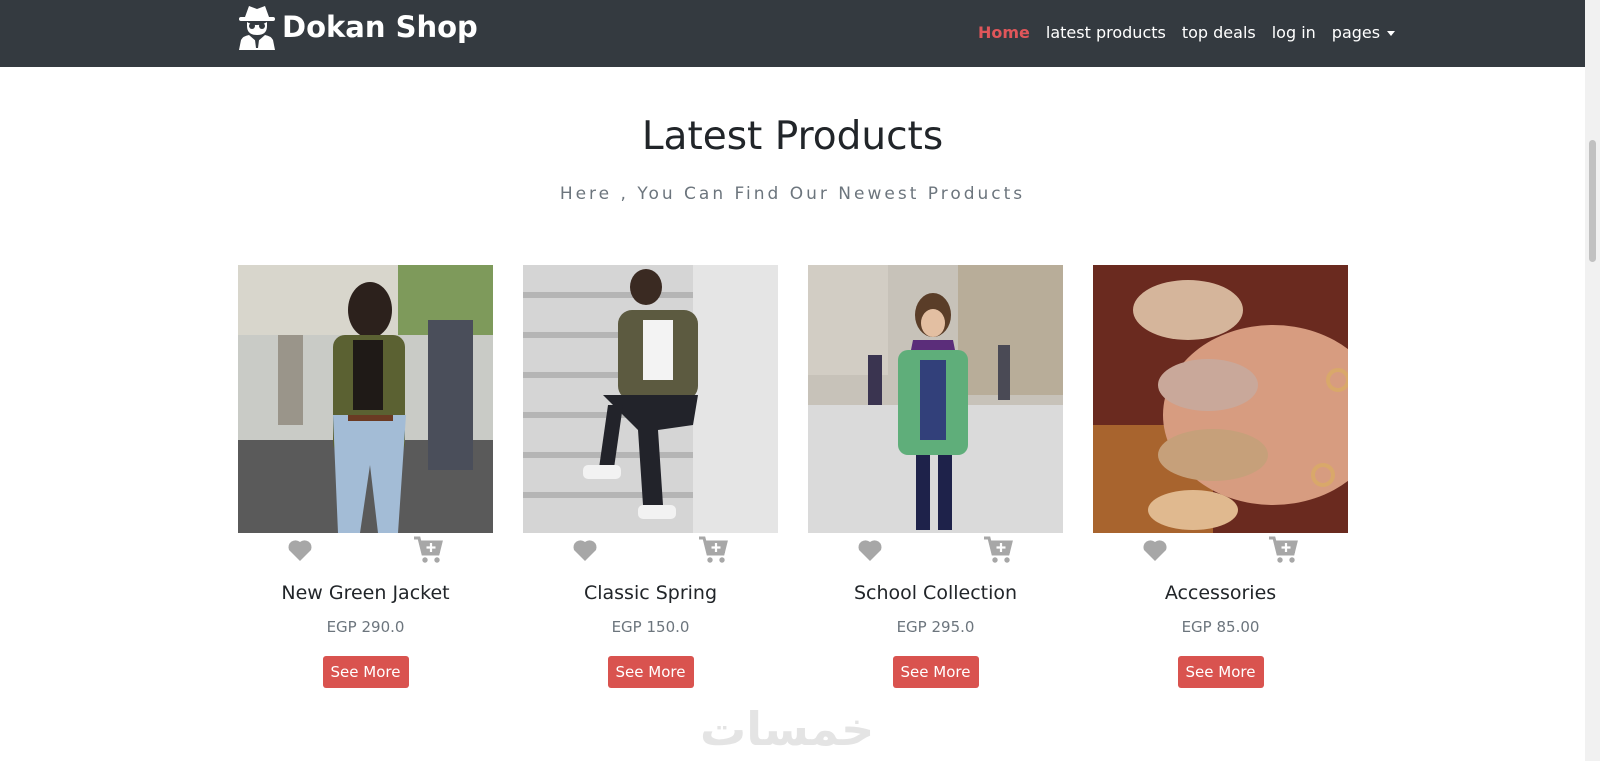 The width and height of the screenshot is (1600, 761). What do you see at coordinates (1294, 32) in the screenshot?
I see `nav-log-in: log in` at bounding box center [1294, 32].